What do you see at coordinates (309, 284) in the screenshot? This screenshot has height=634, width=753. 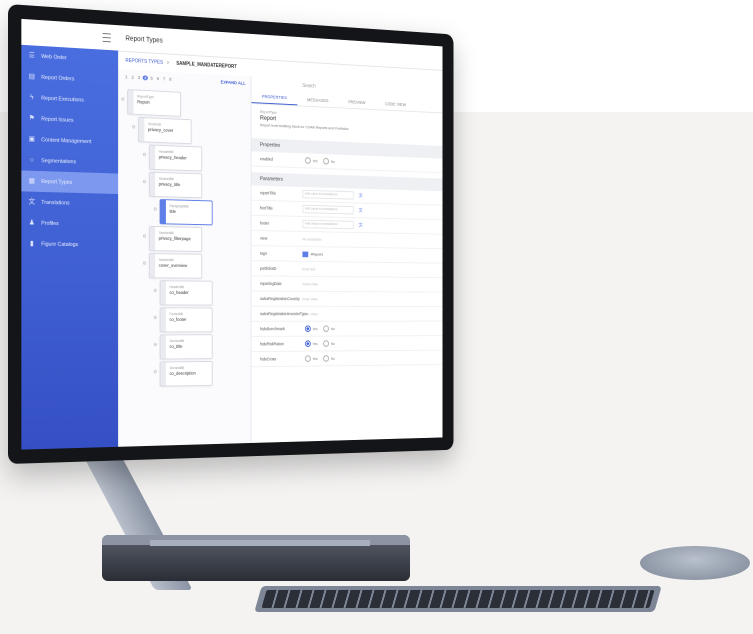 I see `parameter-input: Select Date` at bounding box center [309, 284].